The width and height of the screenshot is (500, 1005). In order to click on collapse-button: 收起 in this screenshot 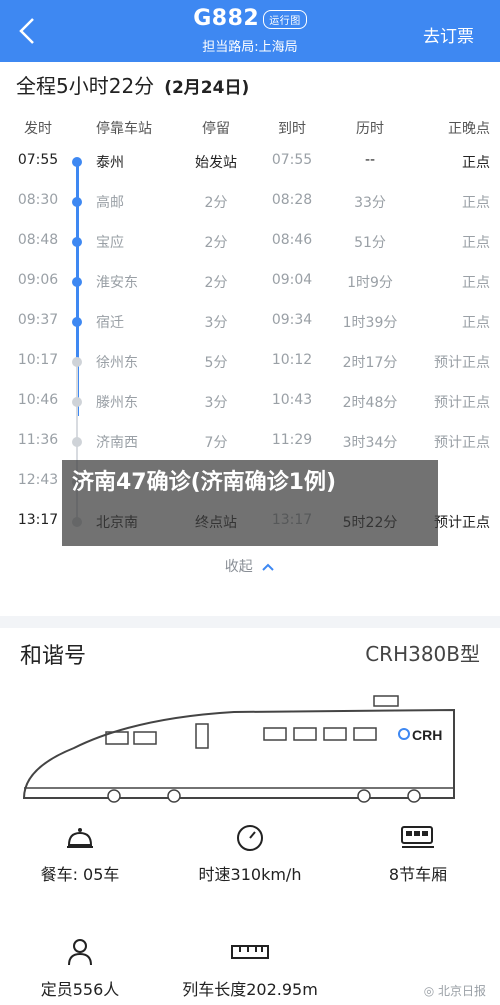, I will do `click(250, 566)`.